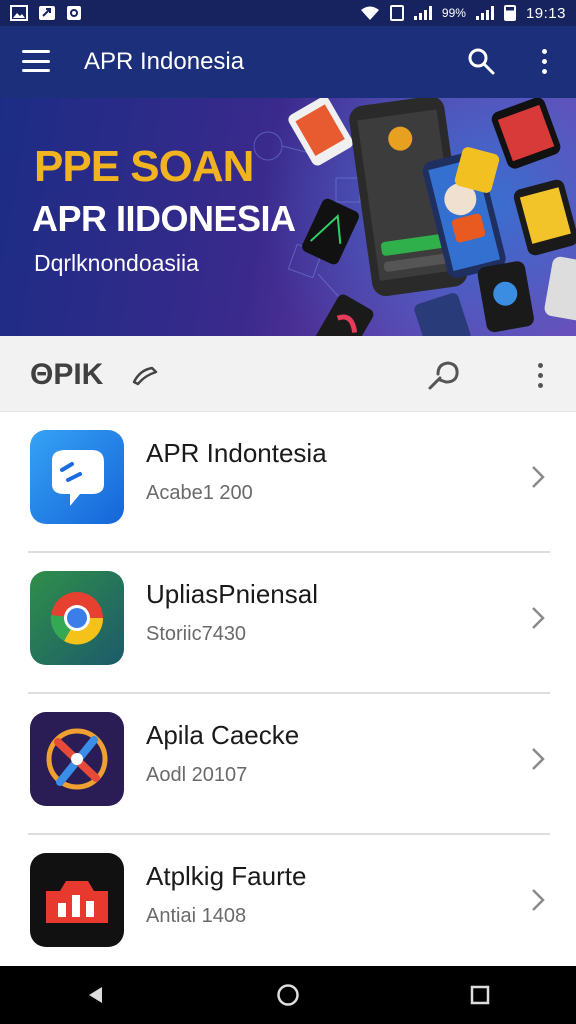  I want to click on app-subtitle: Antiai 1408, so click(196, 916).